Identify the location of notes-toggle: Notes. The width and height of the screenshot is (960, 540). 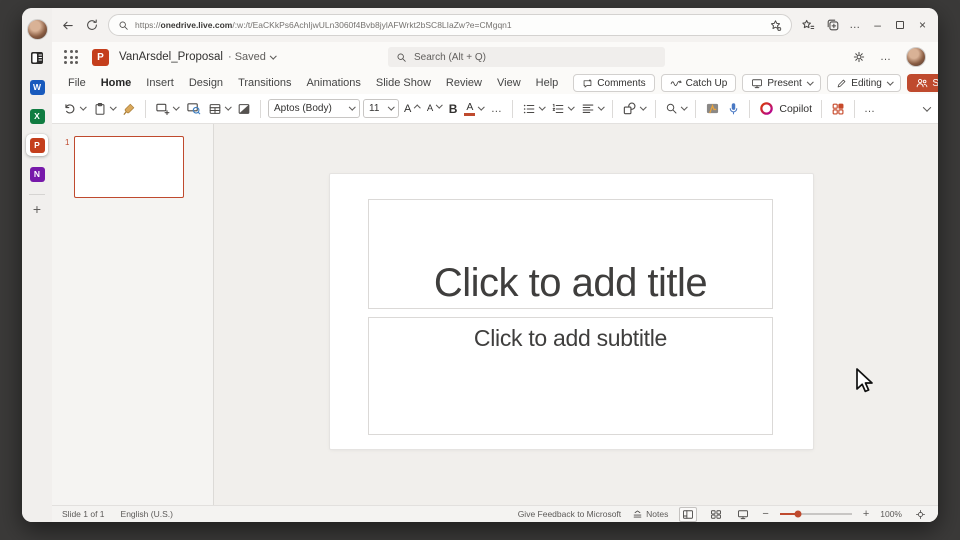
(650, 514).